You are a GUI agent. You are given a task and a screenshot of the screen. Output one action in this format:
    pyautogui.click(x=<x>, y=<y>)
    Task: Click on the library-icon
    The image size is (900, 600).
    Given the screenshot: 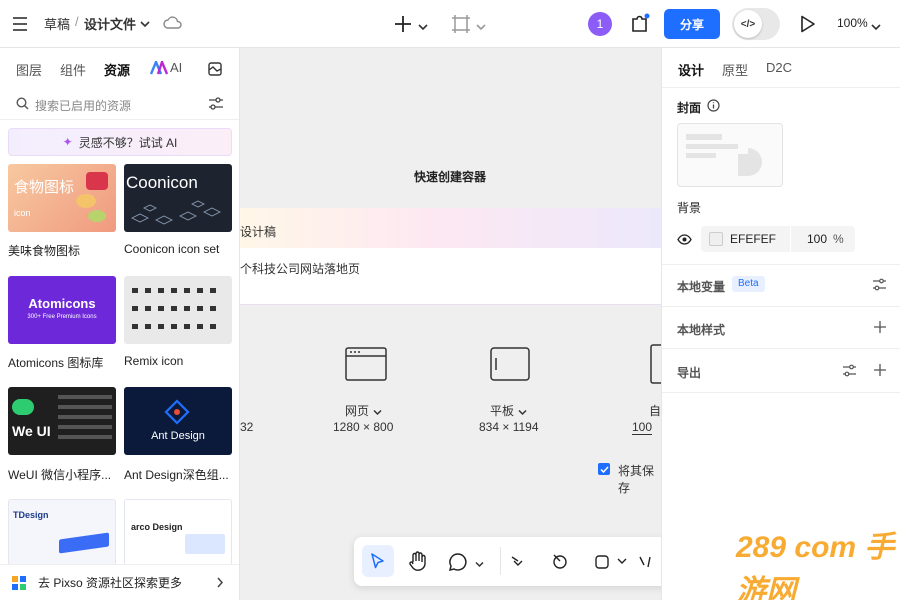 What is the action you would take?
    pyautogui.click(x=215, y=69)
    